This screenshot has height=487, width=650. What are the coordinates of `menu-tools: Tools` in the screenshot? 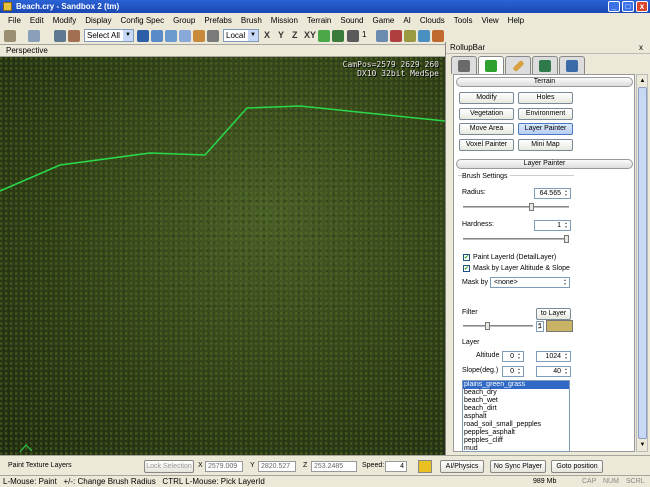 It's located at (463, 20).